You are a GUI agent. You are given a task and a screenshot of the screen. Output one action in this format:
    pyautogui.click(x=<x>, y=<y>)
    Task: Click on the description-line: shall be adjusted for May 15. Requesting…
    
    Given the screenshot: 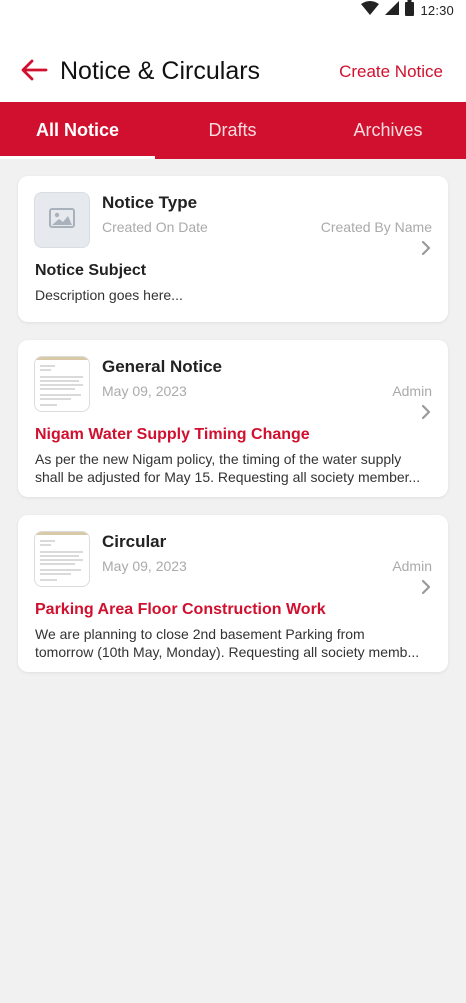 What is the action you would take?
    pyautogui.click(x=228, y=477)
    